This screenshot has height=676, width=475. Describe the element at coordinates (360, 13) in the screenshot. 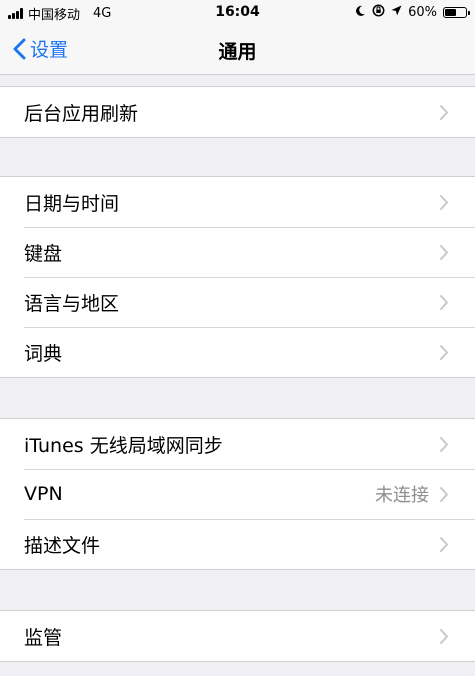

I see `moon-icon` at that location.